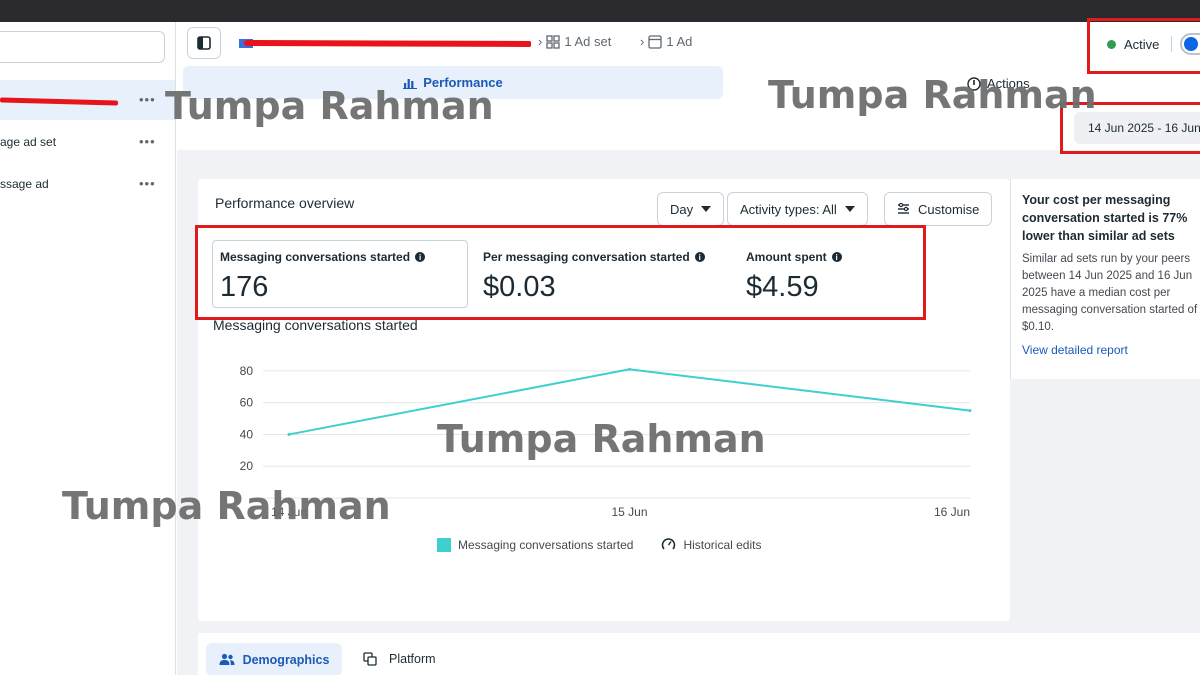 The width and height of the screenshot is (1200, 675). What do you see at coordinates (247, 371) in the screenshot?
I see `y-tick-label: 80` at bounding box center [247, 371].